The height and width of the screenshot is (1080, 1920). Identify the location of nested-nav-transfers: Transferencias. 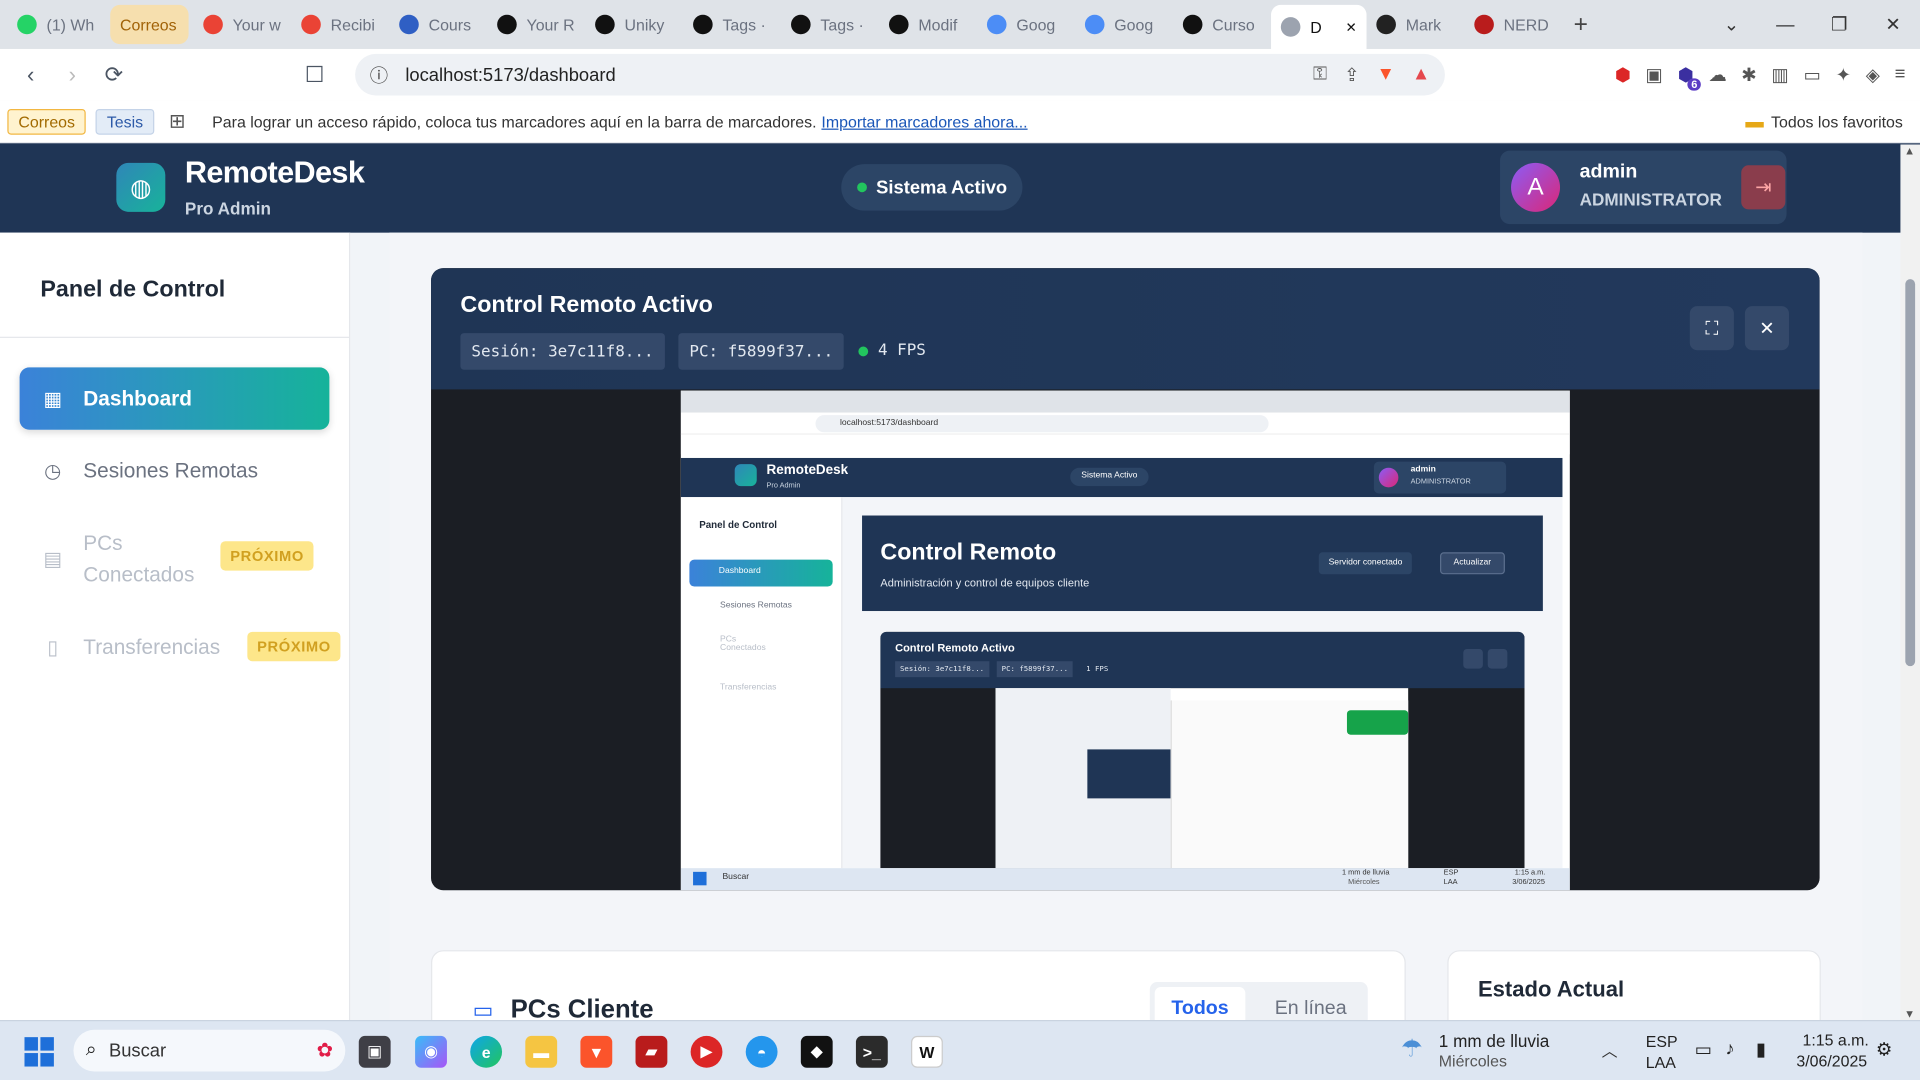
(748, 687).